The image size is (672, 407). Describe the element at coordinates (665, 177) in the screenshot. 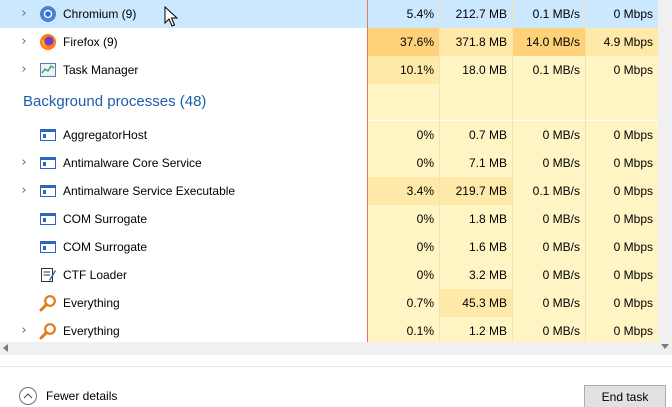

I see `vertical-scrollbar` at that location.